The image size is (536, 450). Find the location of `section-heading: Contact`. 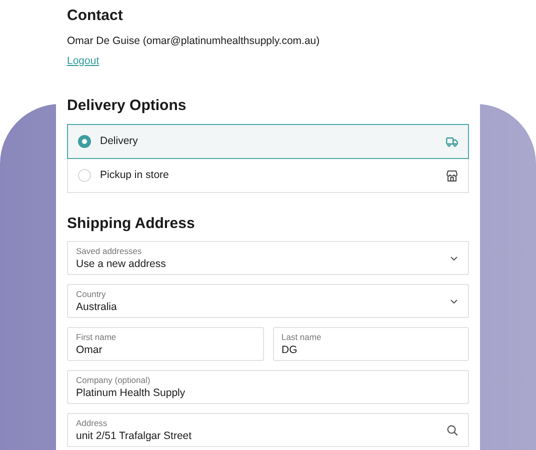

section-heading: Contact is located at coordinates (95, 16).